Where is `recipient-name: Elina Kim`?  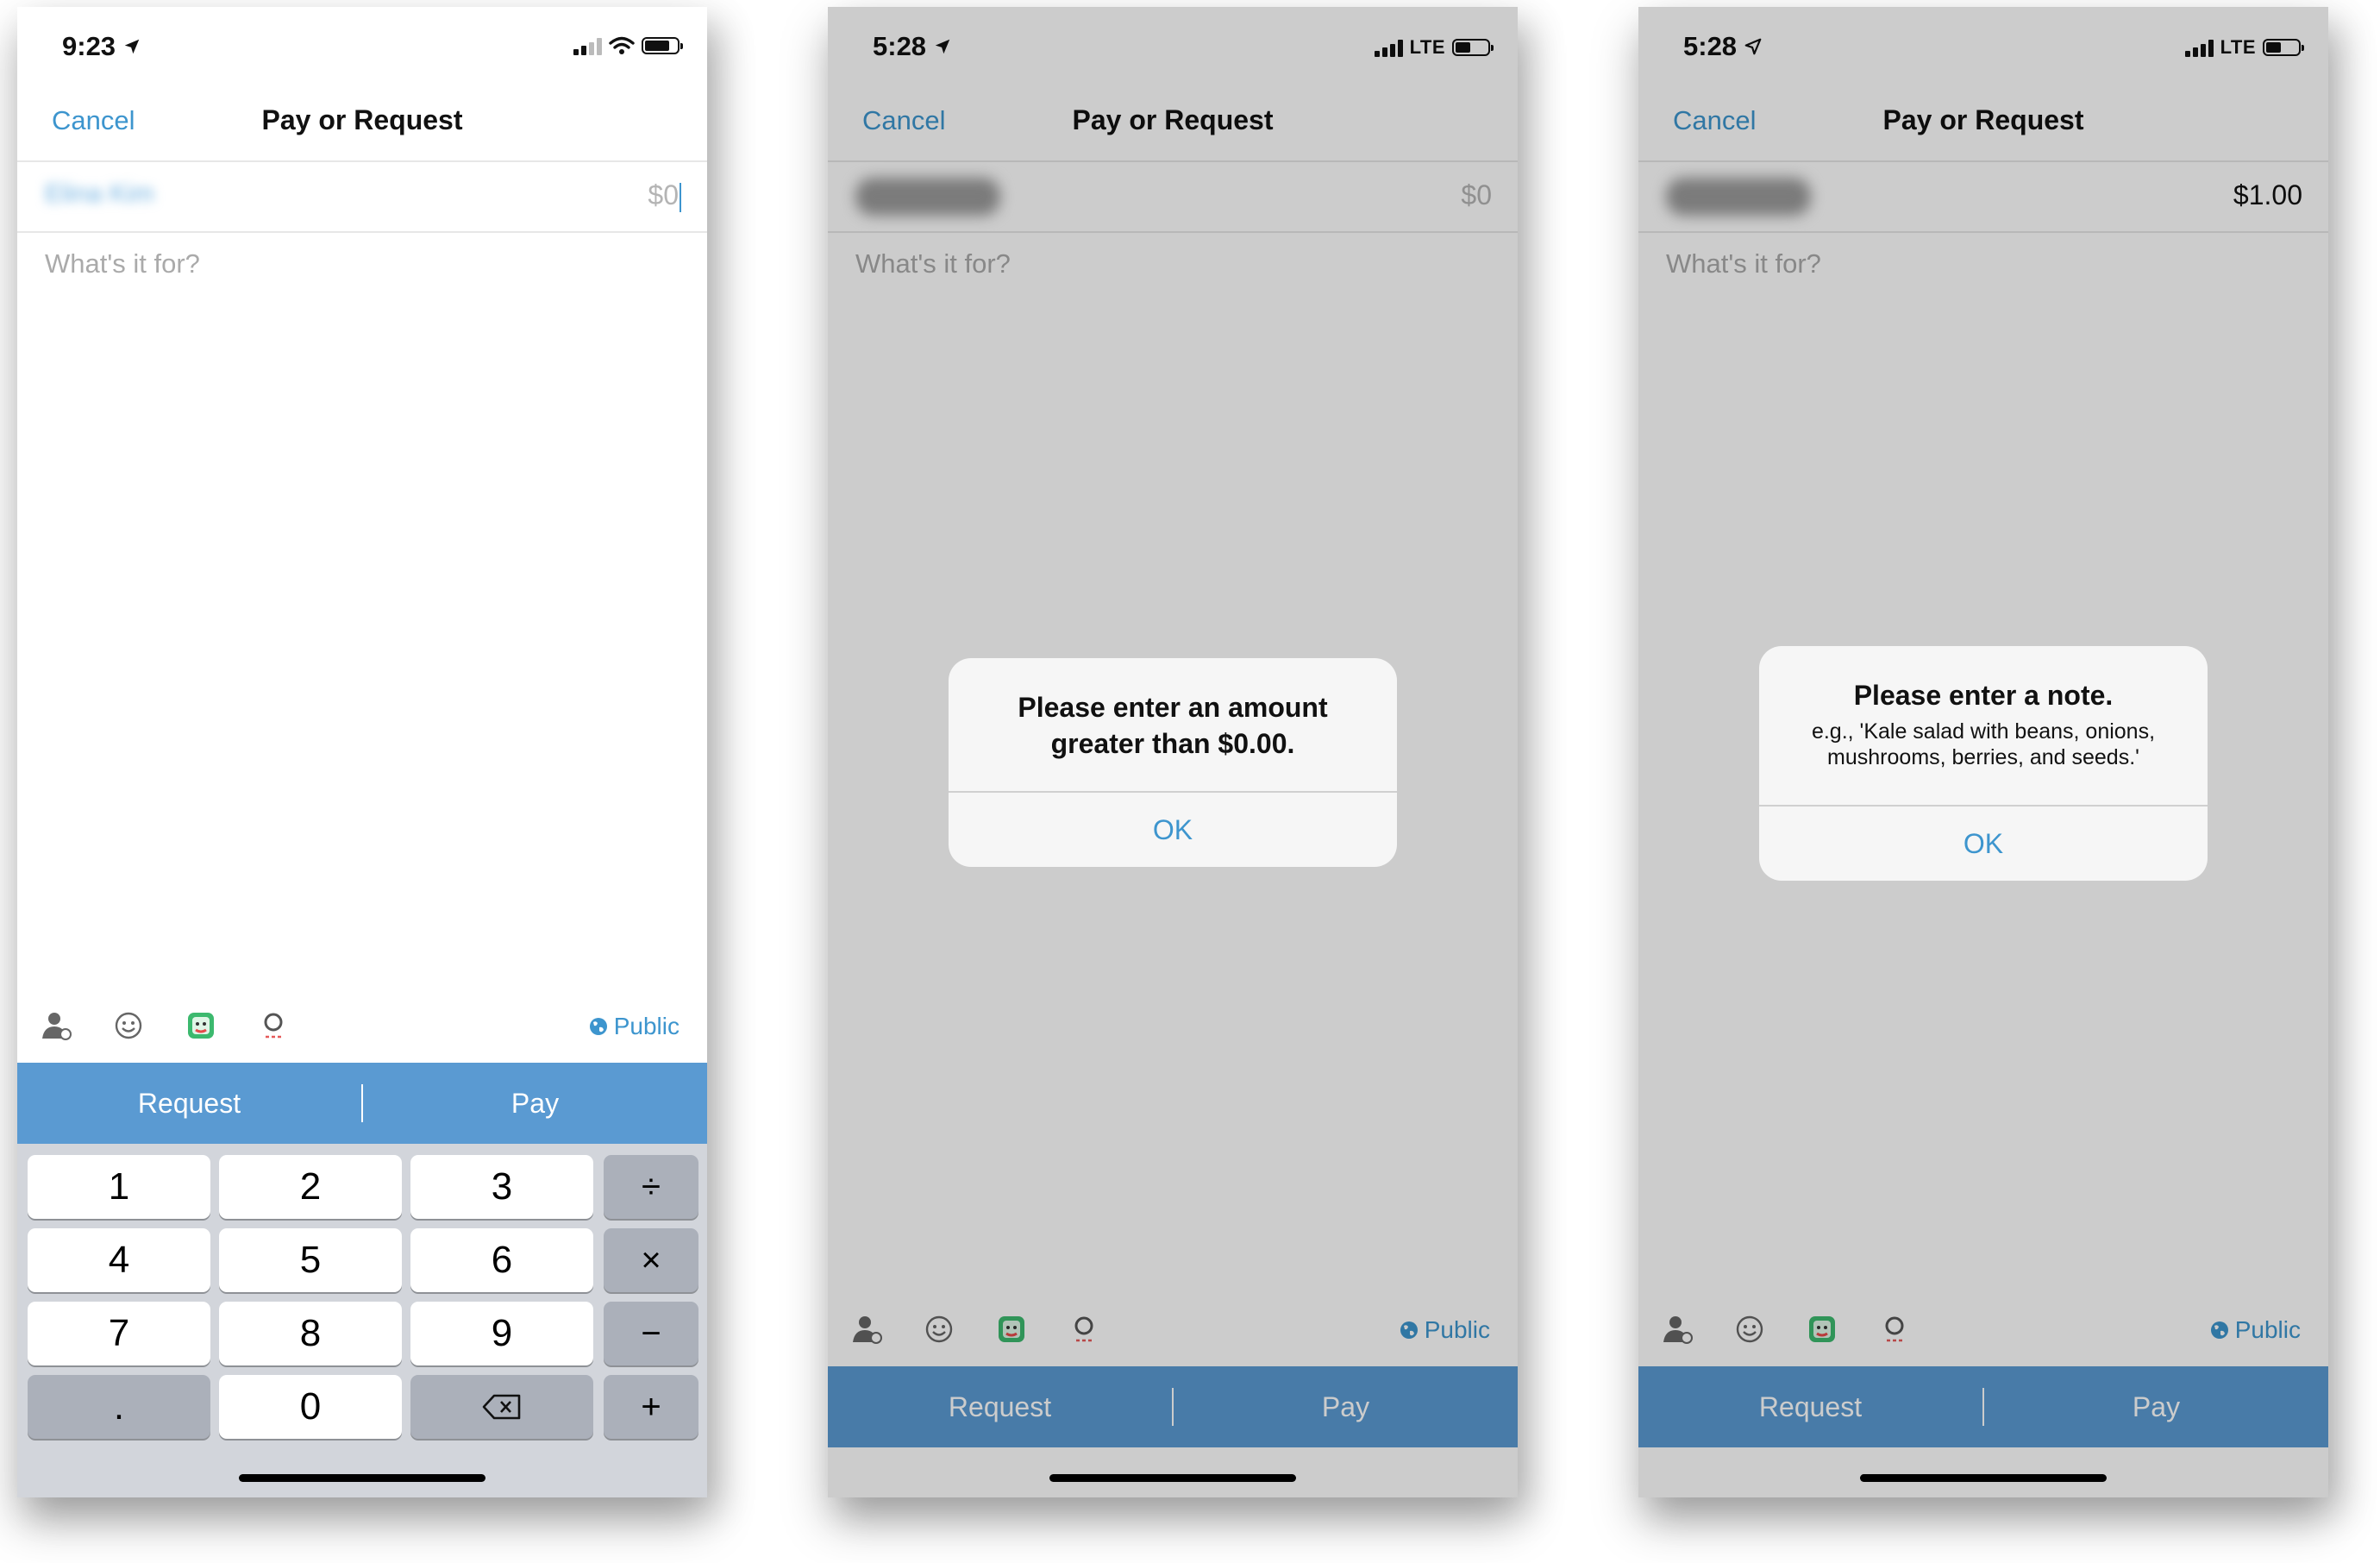
recipient-name: Elina Kim is located at coordinates (100, 194).